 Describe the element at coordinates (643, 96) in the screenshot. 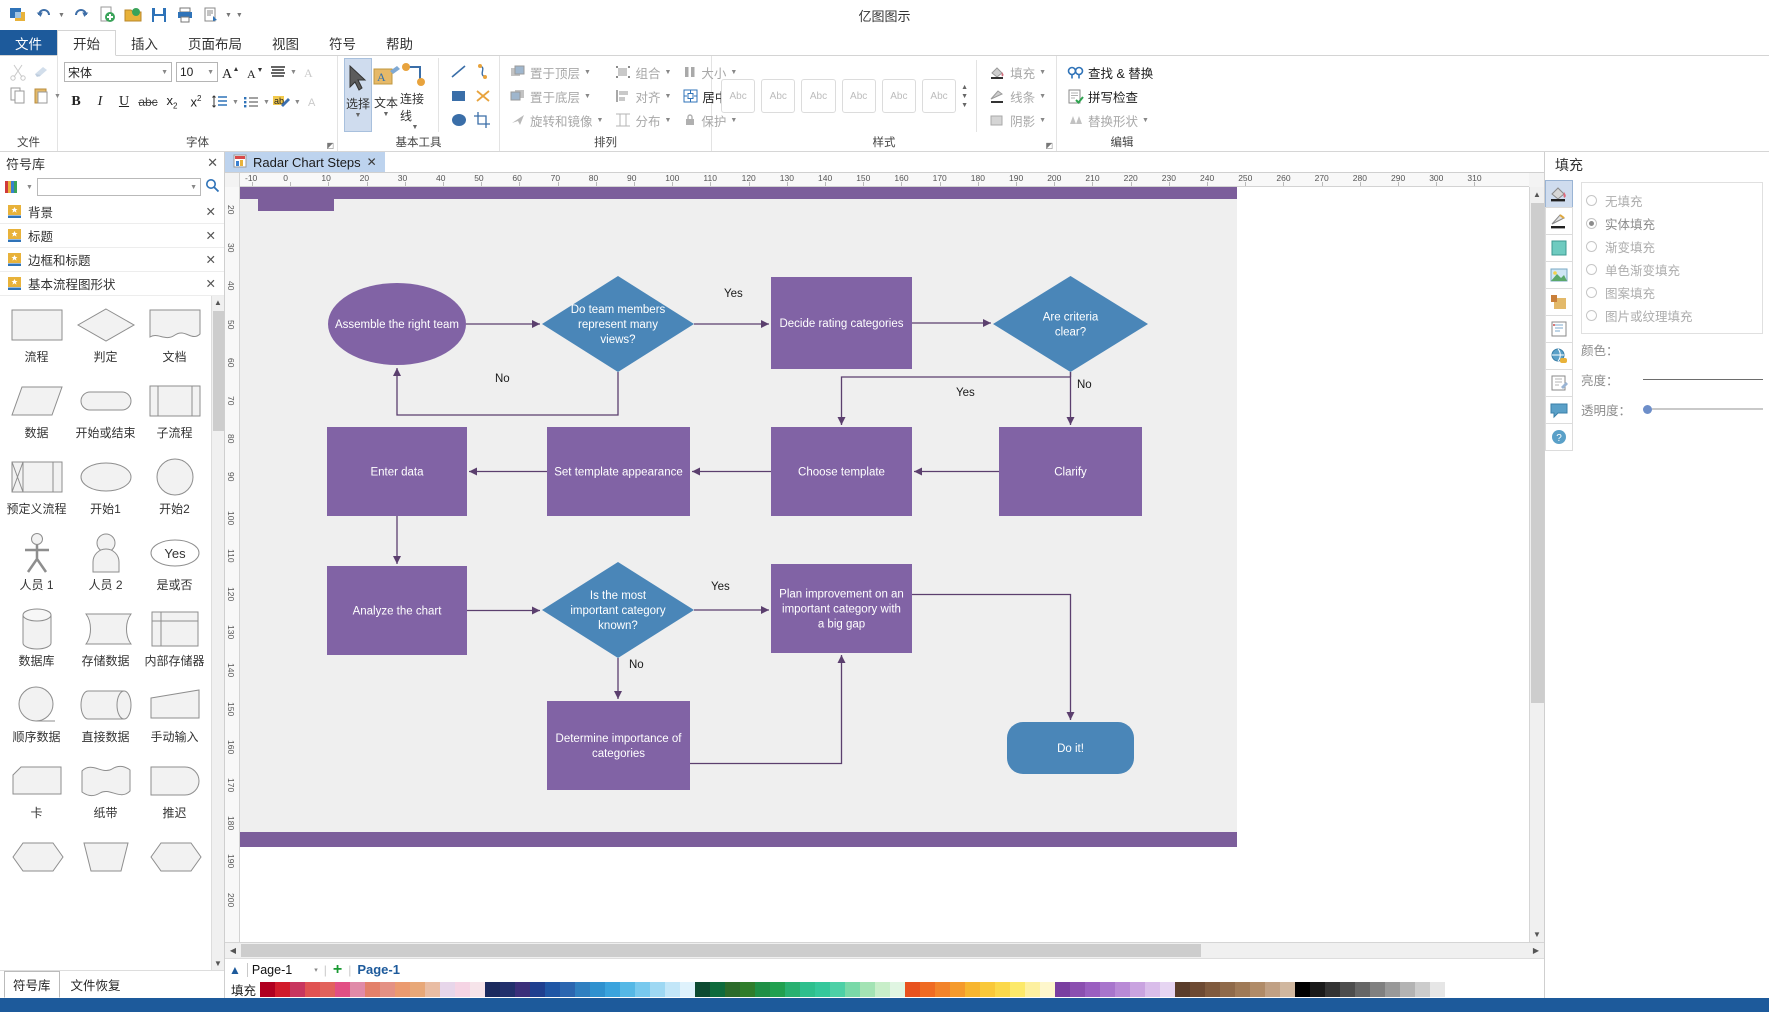

I see `align-button: 对齐 ▼` at that location.